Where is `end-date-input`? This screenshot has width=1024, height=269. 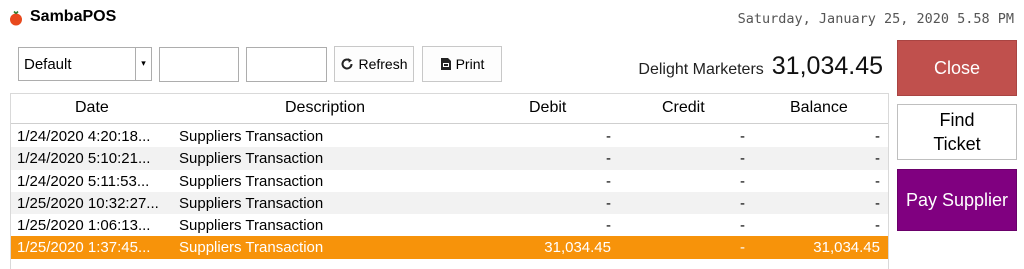
end-date-input is located at coordinates (286, 64).